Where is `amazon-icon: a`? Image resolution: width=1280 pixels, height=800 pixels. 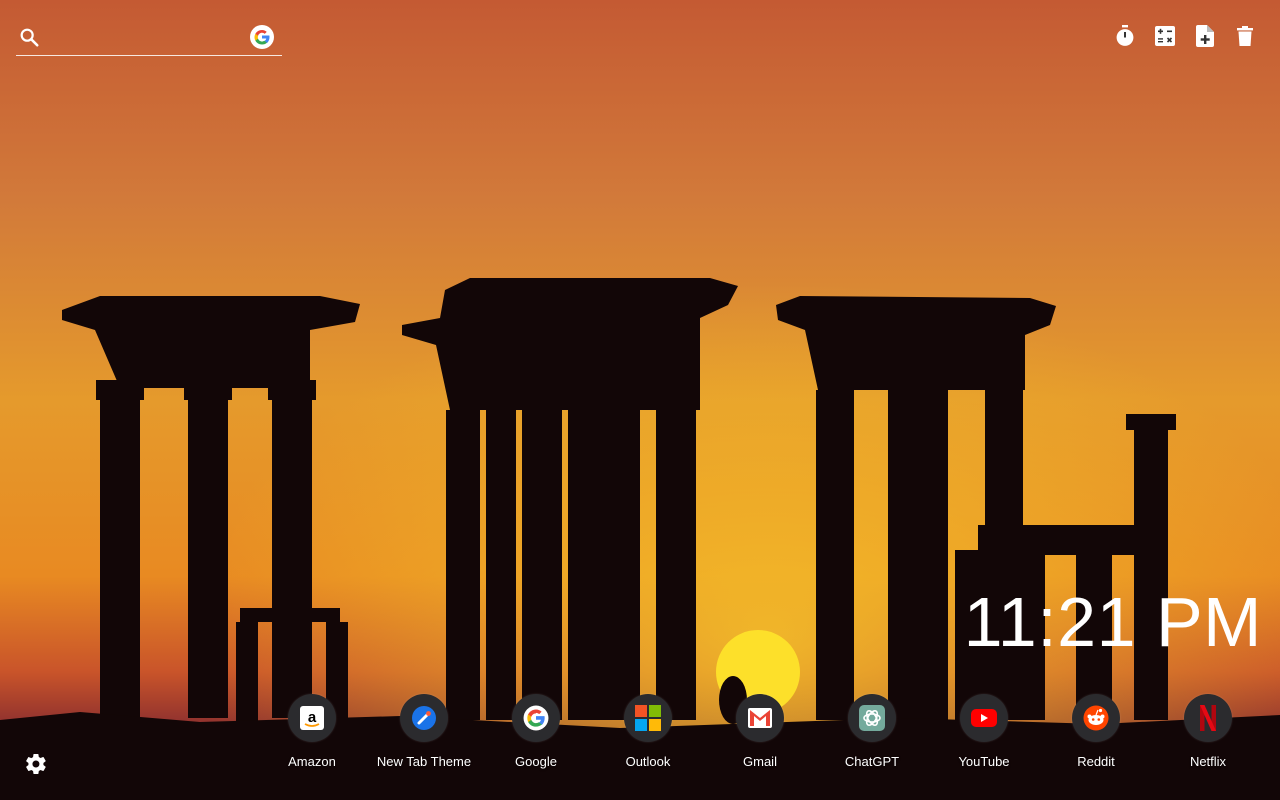
amazon-icon: a is located at coordinates (312, 718).